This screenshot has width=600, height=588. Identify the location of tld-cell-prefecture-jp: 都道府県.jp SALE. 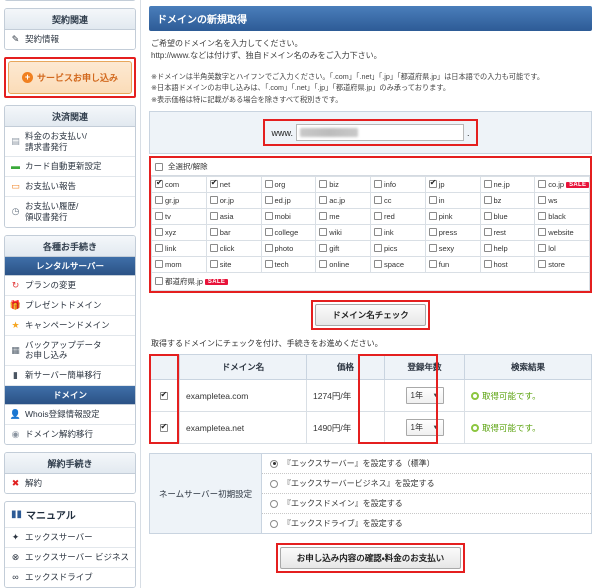
(370, 282).